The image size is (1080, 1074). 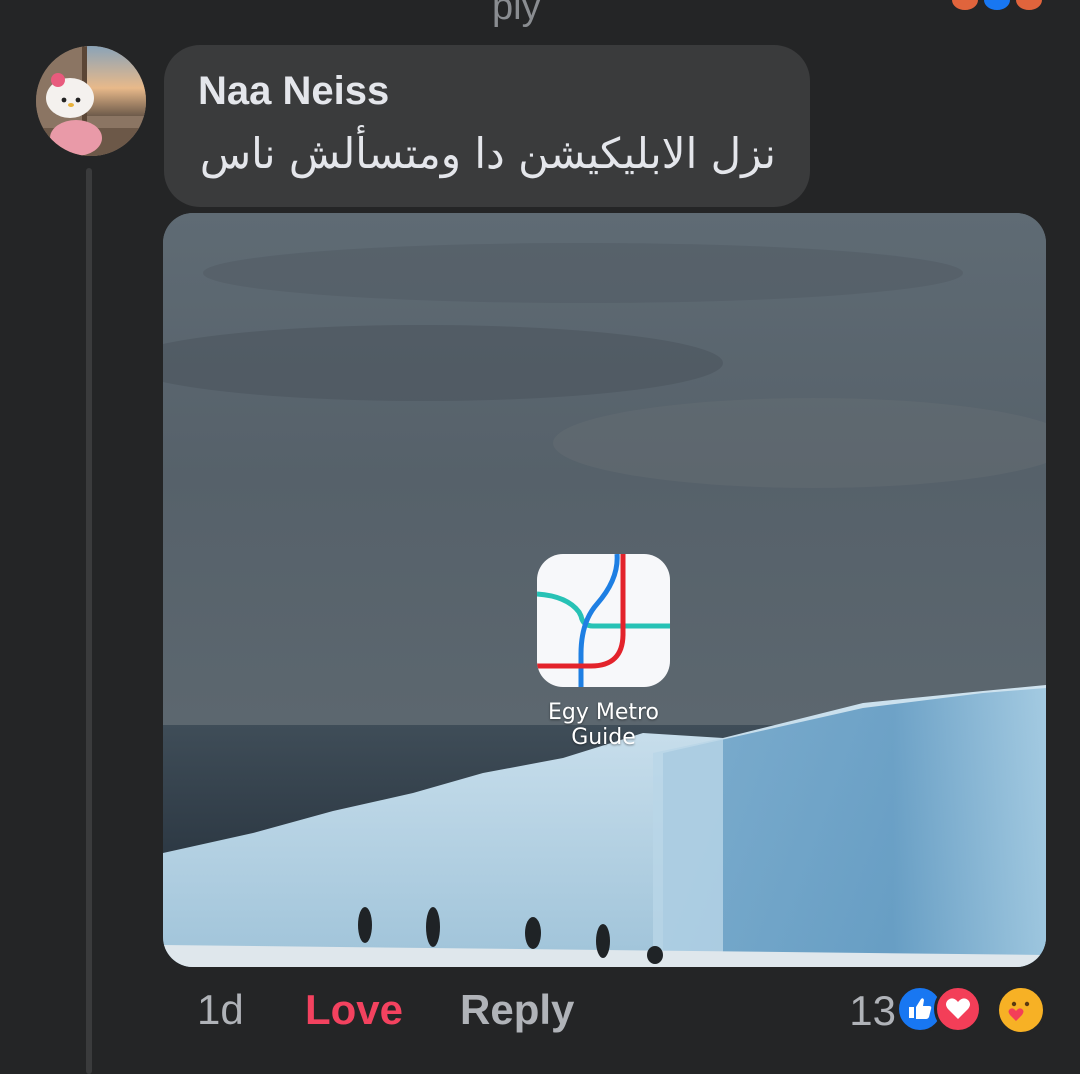 What do you see at coordinates (958, 1009) in the screenshot?
I see `love-icon` at bounding box center [958, 1009].